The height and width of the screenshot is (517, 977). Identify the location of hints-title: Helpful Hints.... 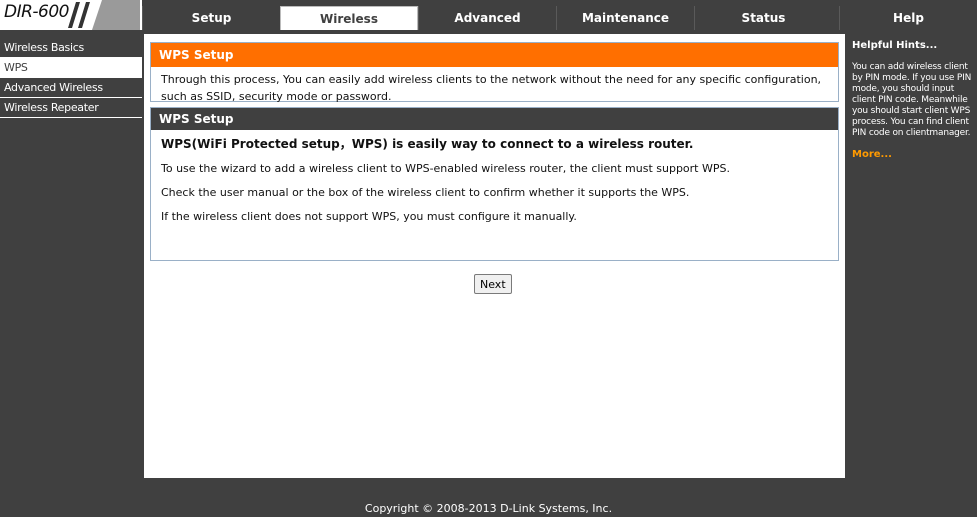
(895, 45).